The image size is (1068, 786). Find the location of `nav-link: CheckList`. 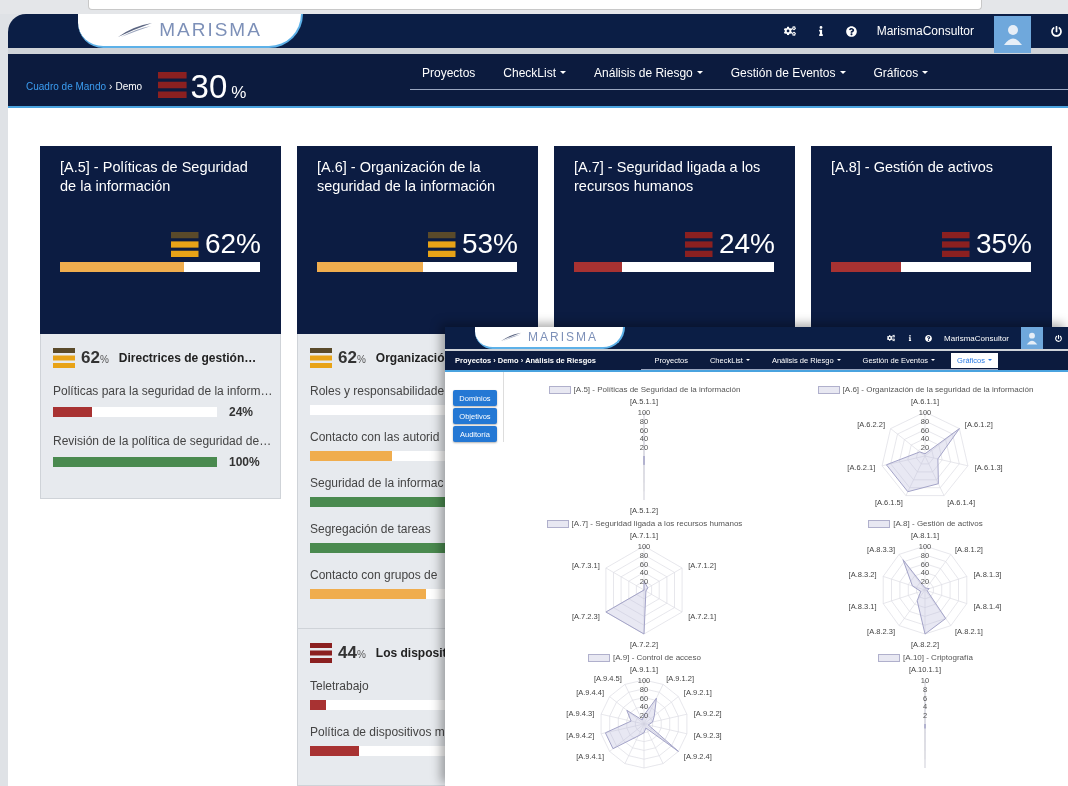

nav-link: CheckList is located at coordinates (535, 72).